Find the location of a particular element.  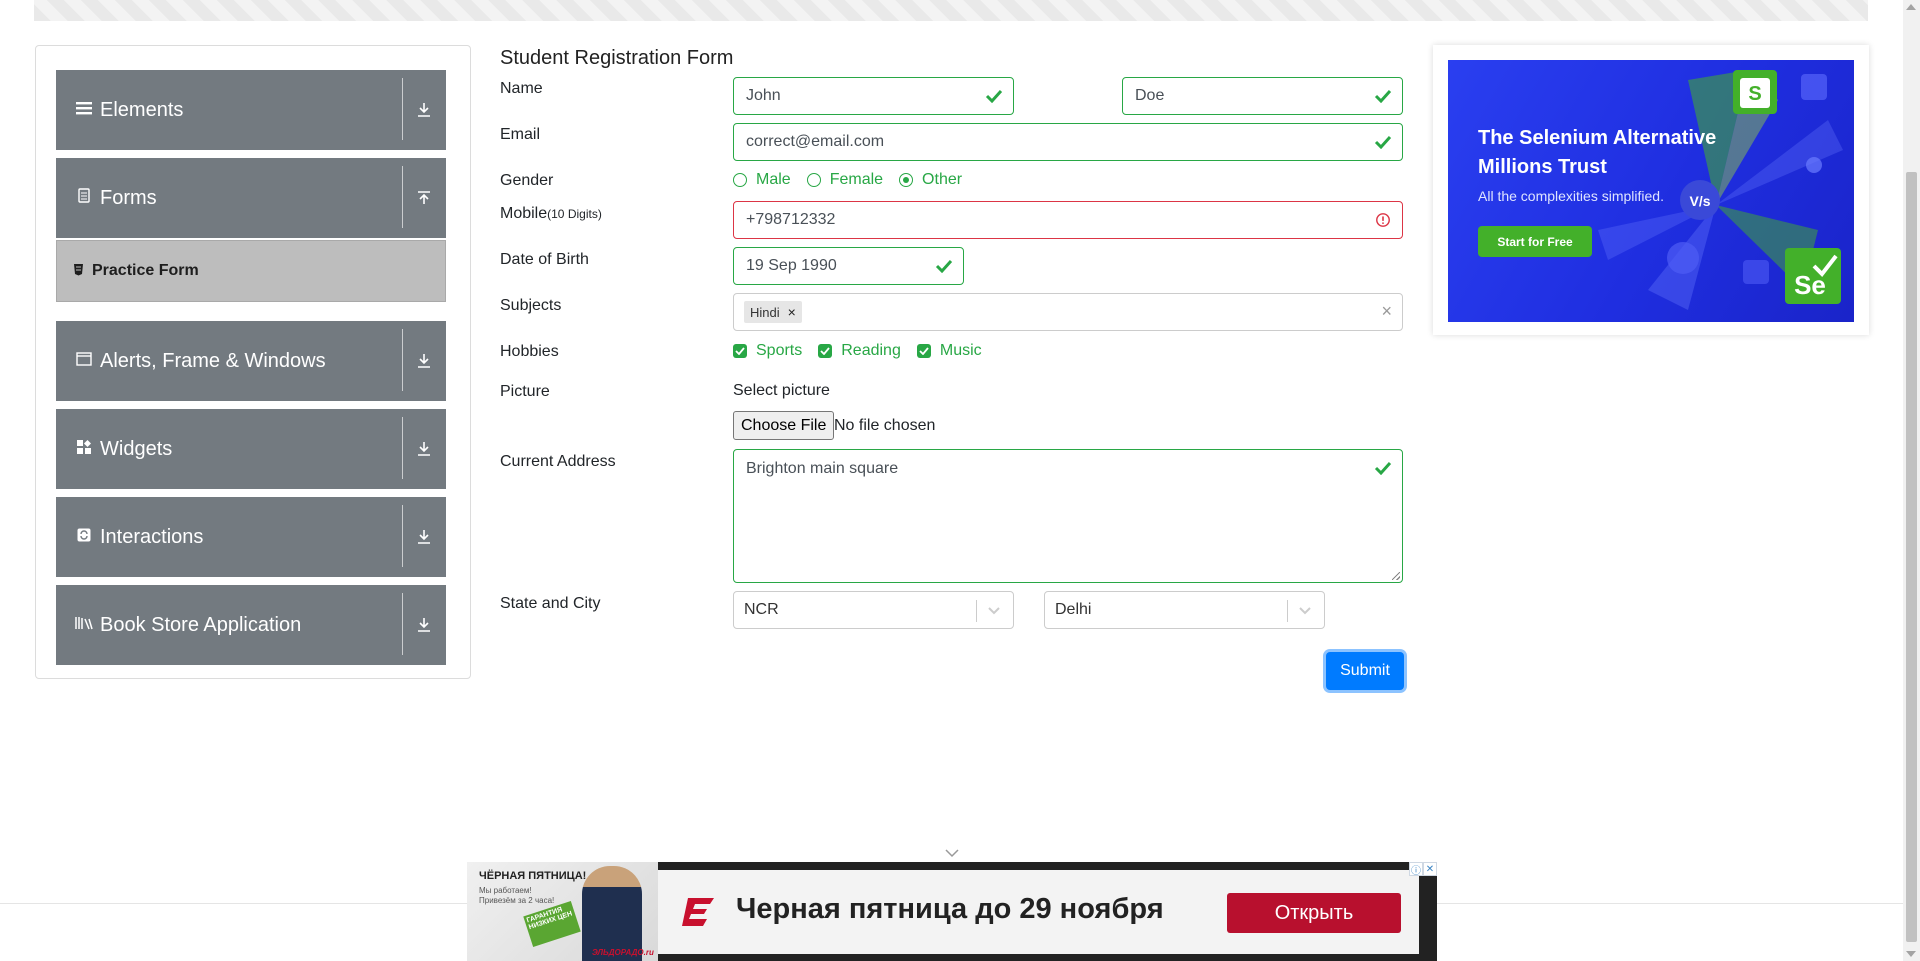

sidebar-group-label: Forms is located at coordinates (128, 197).